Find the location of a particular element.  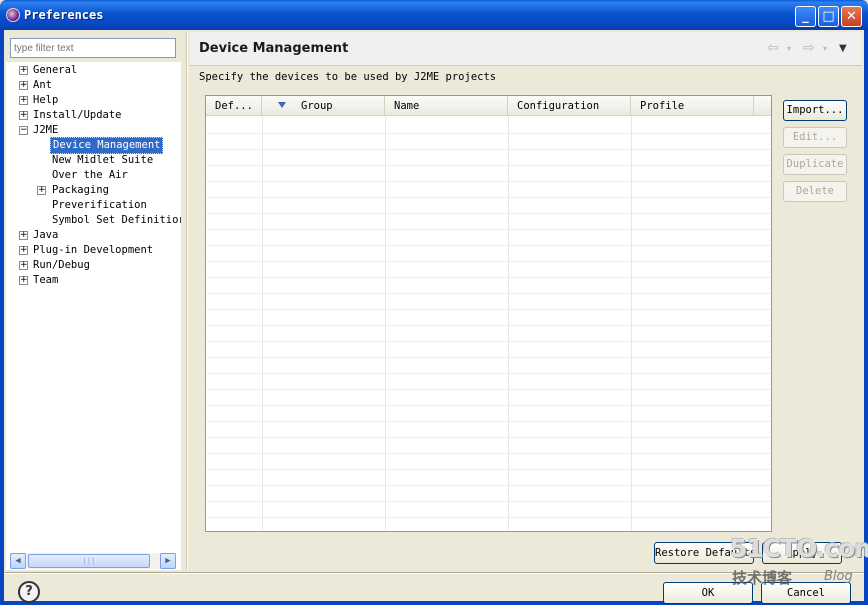

left-arrow-icon: ◀ is located at coordinates (18, 561).